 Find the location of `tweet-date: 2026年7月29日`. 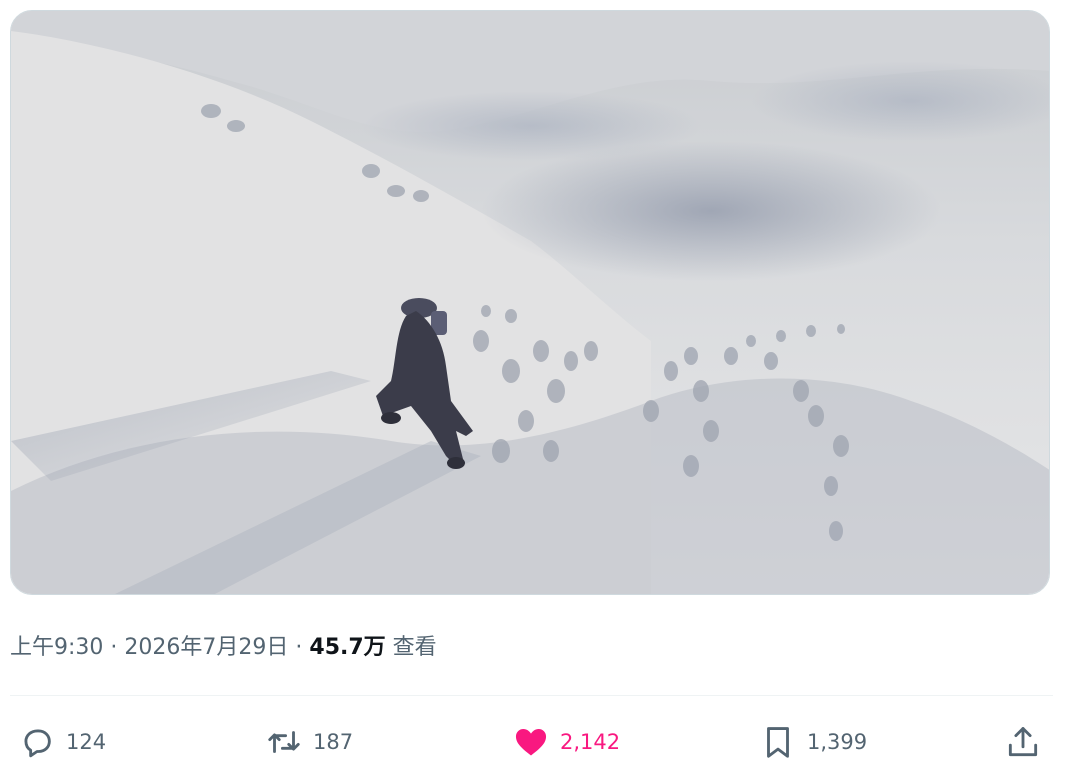

tweet-date: 2026年7月29日 is located at coordinates (206, 647).